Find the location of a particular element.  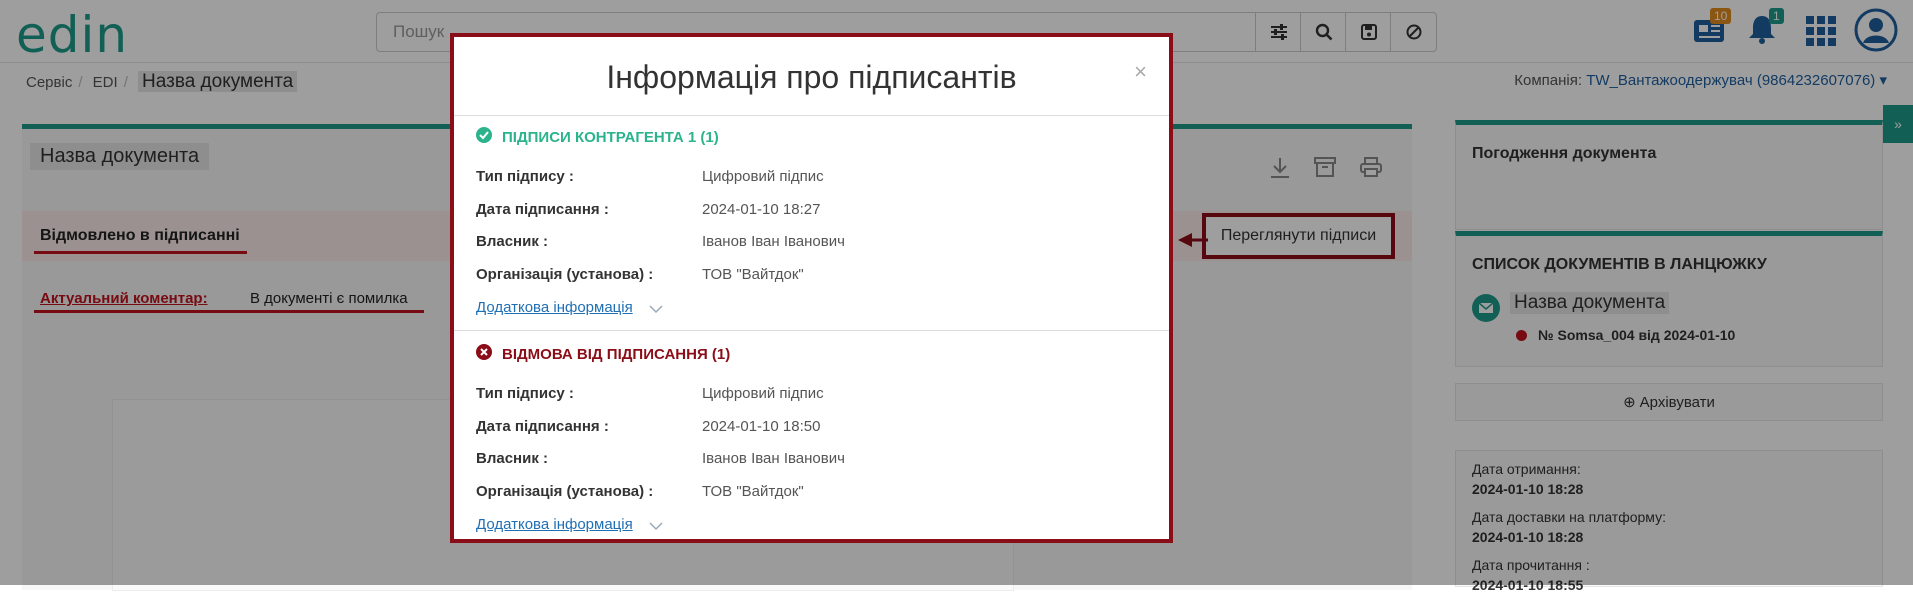

modal-title: Інформація про підписантів is located at coordinates (811, 77).